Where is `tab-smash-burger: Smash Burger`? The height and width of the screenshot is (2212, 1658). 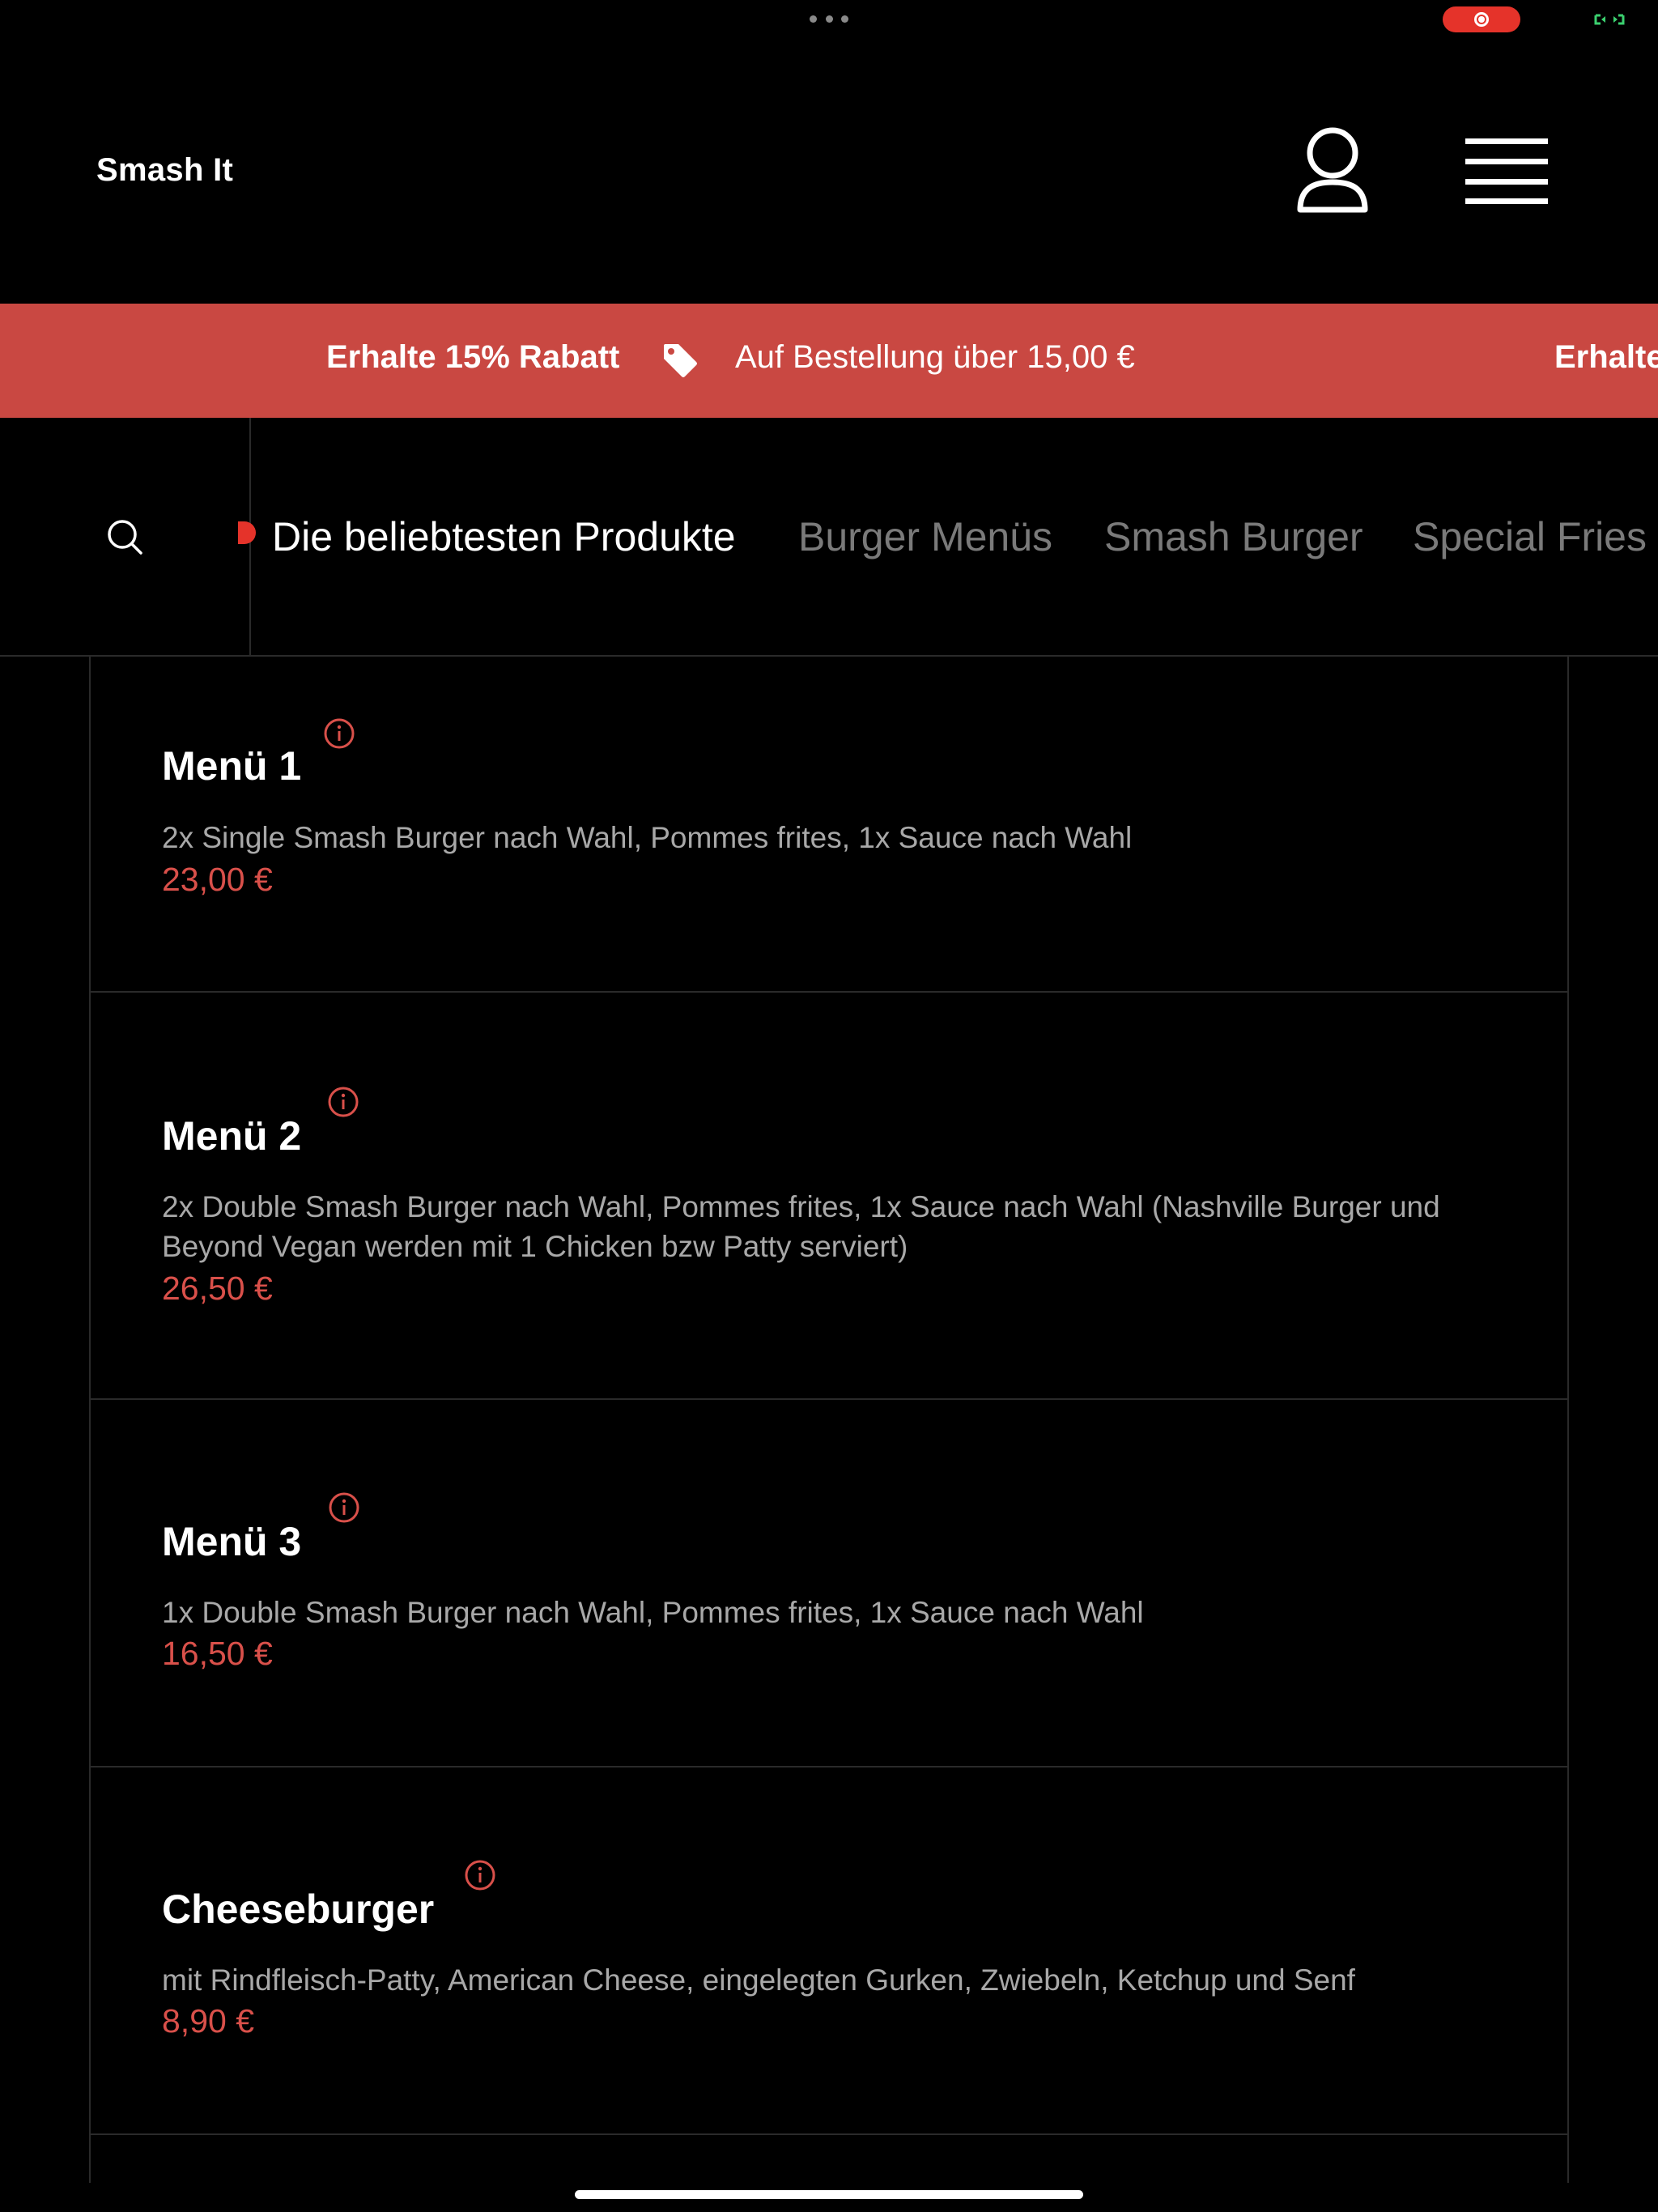 tab-smash-burger: Smash Burger is located at coordinates (1233, 536).